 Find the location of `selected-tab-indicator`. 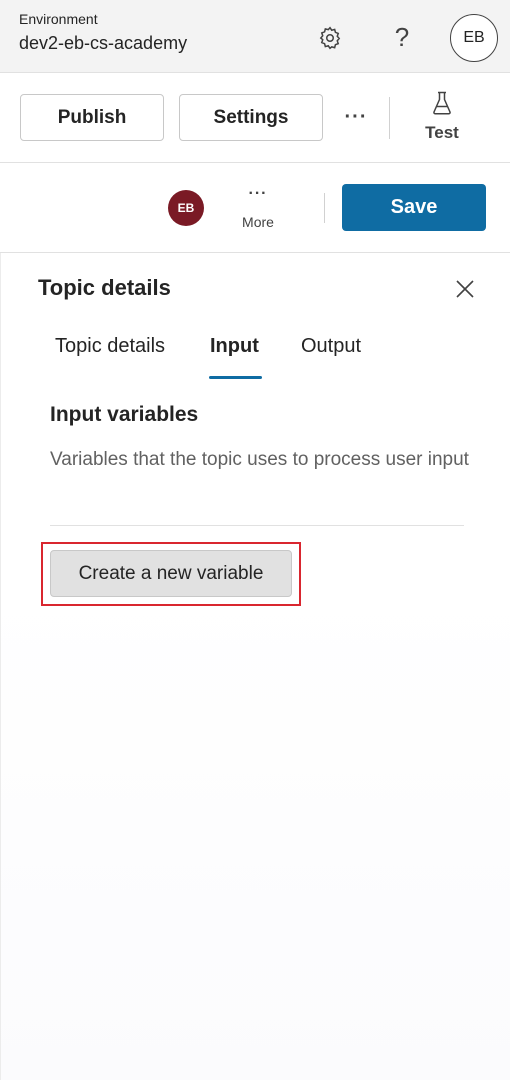

selected-tab-indicator is located at coordinates (235, 377).